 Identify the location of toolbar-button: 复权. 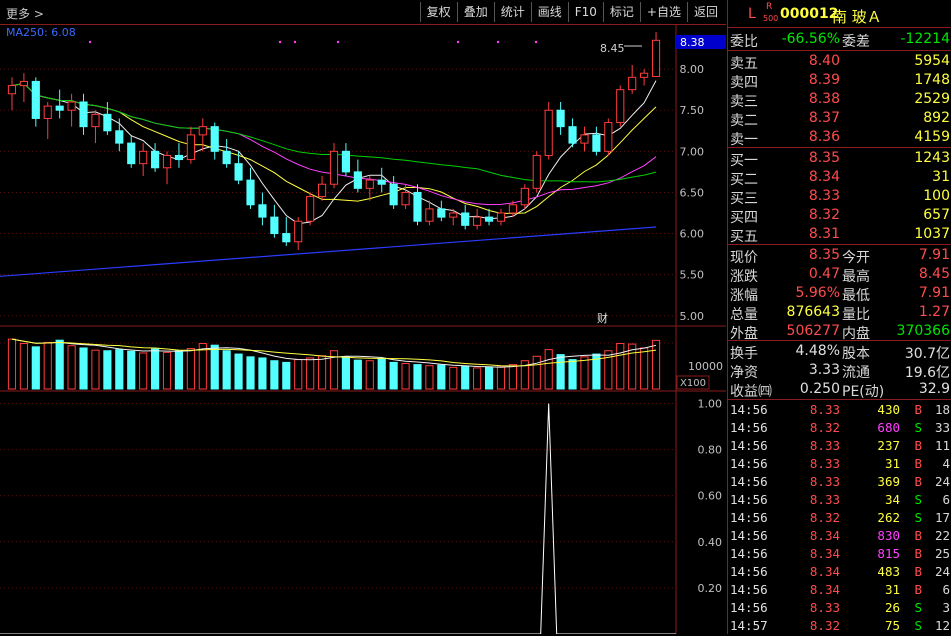
(438, 12).